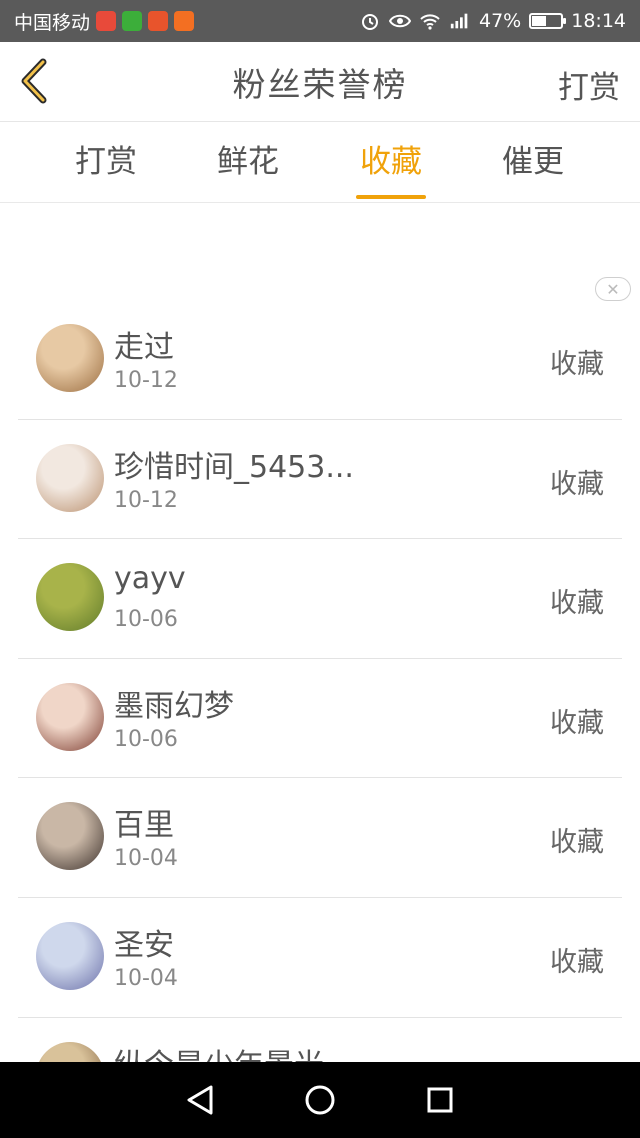  I want to click on tab-urge-update: 催更, so click(533, 163).